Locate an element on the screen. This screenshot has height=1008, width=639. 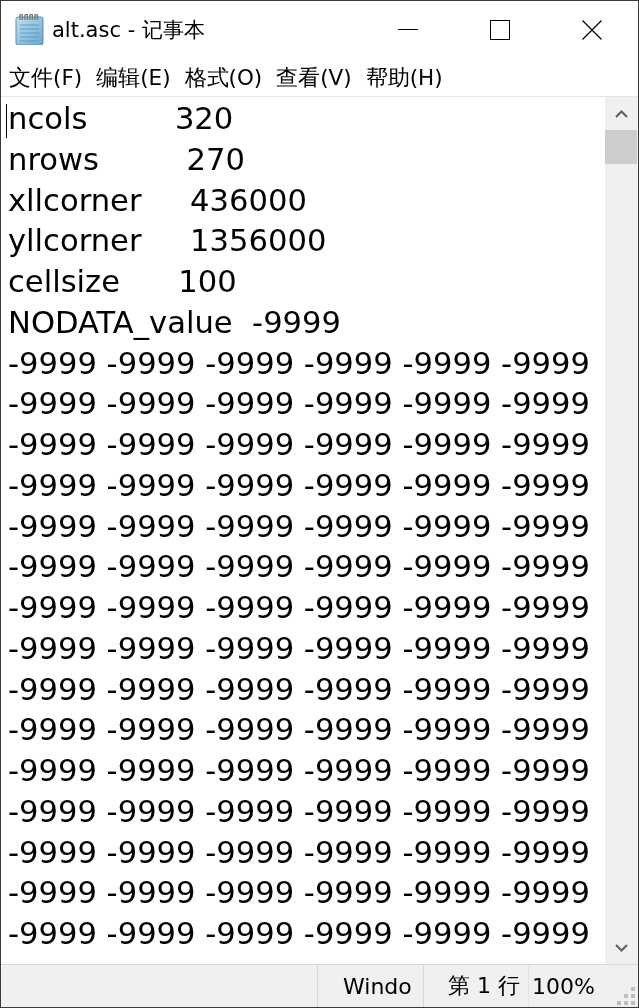
close-icon is located at coordinates (592, 29).